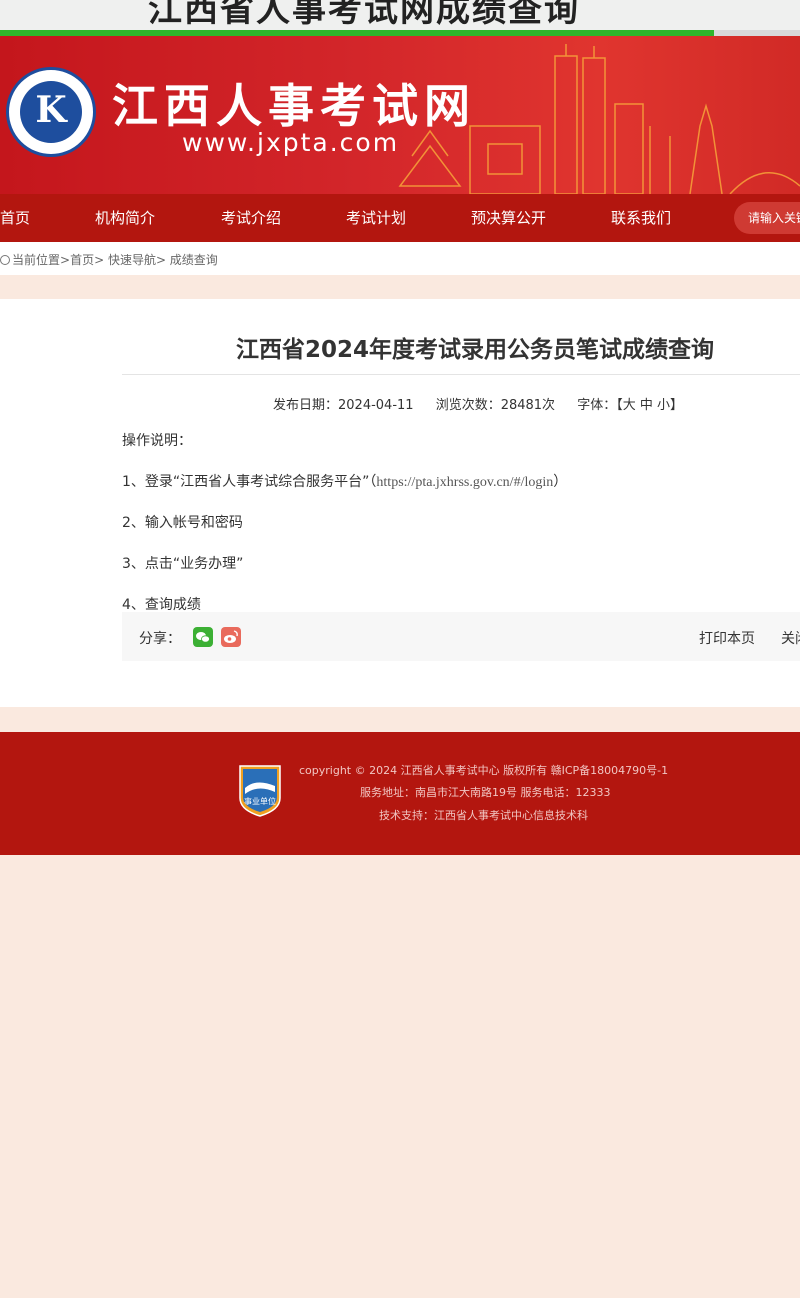  I want to click on public-institution-badge-icon: 事业单位, so click(260, 790).